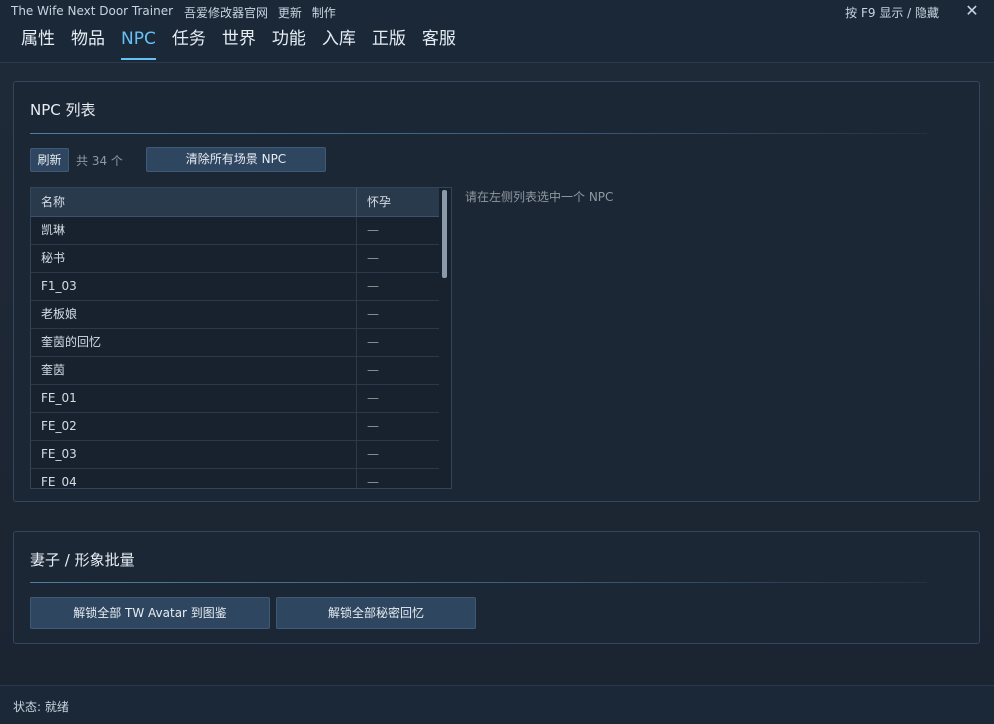 The height and width of the screenshot is (724, 994). I want to click on table-row: F1_03 —, so click(235, 287).